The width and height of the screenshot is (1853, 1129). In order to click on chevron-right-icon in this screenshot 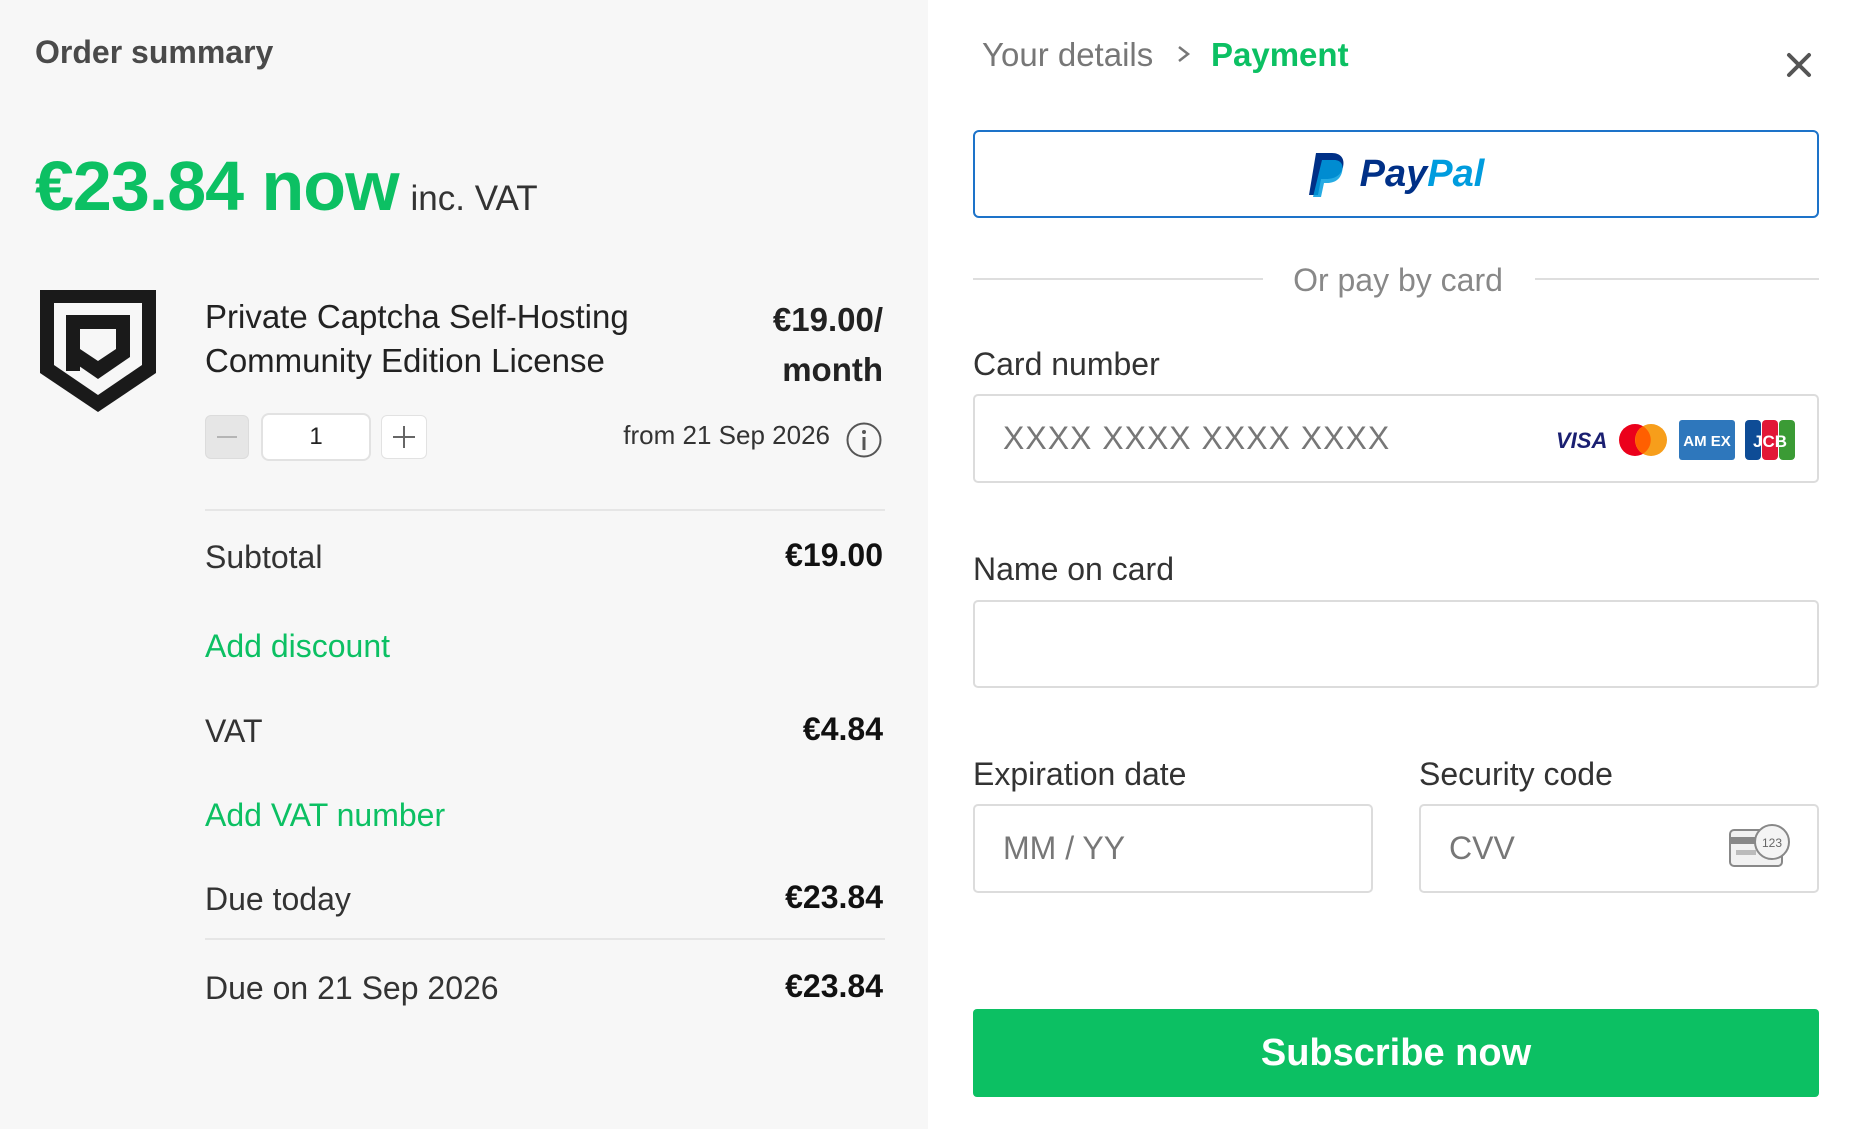, I will do `click(1184, 54)`.